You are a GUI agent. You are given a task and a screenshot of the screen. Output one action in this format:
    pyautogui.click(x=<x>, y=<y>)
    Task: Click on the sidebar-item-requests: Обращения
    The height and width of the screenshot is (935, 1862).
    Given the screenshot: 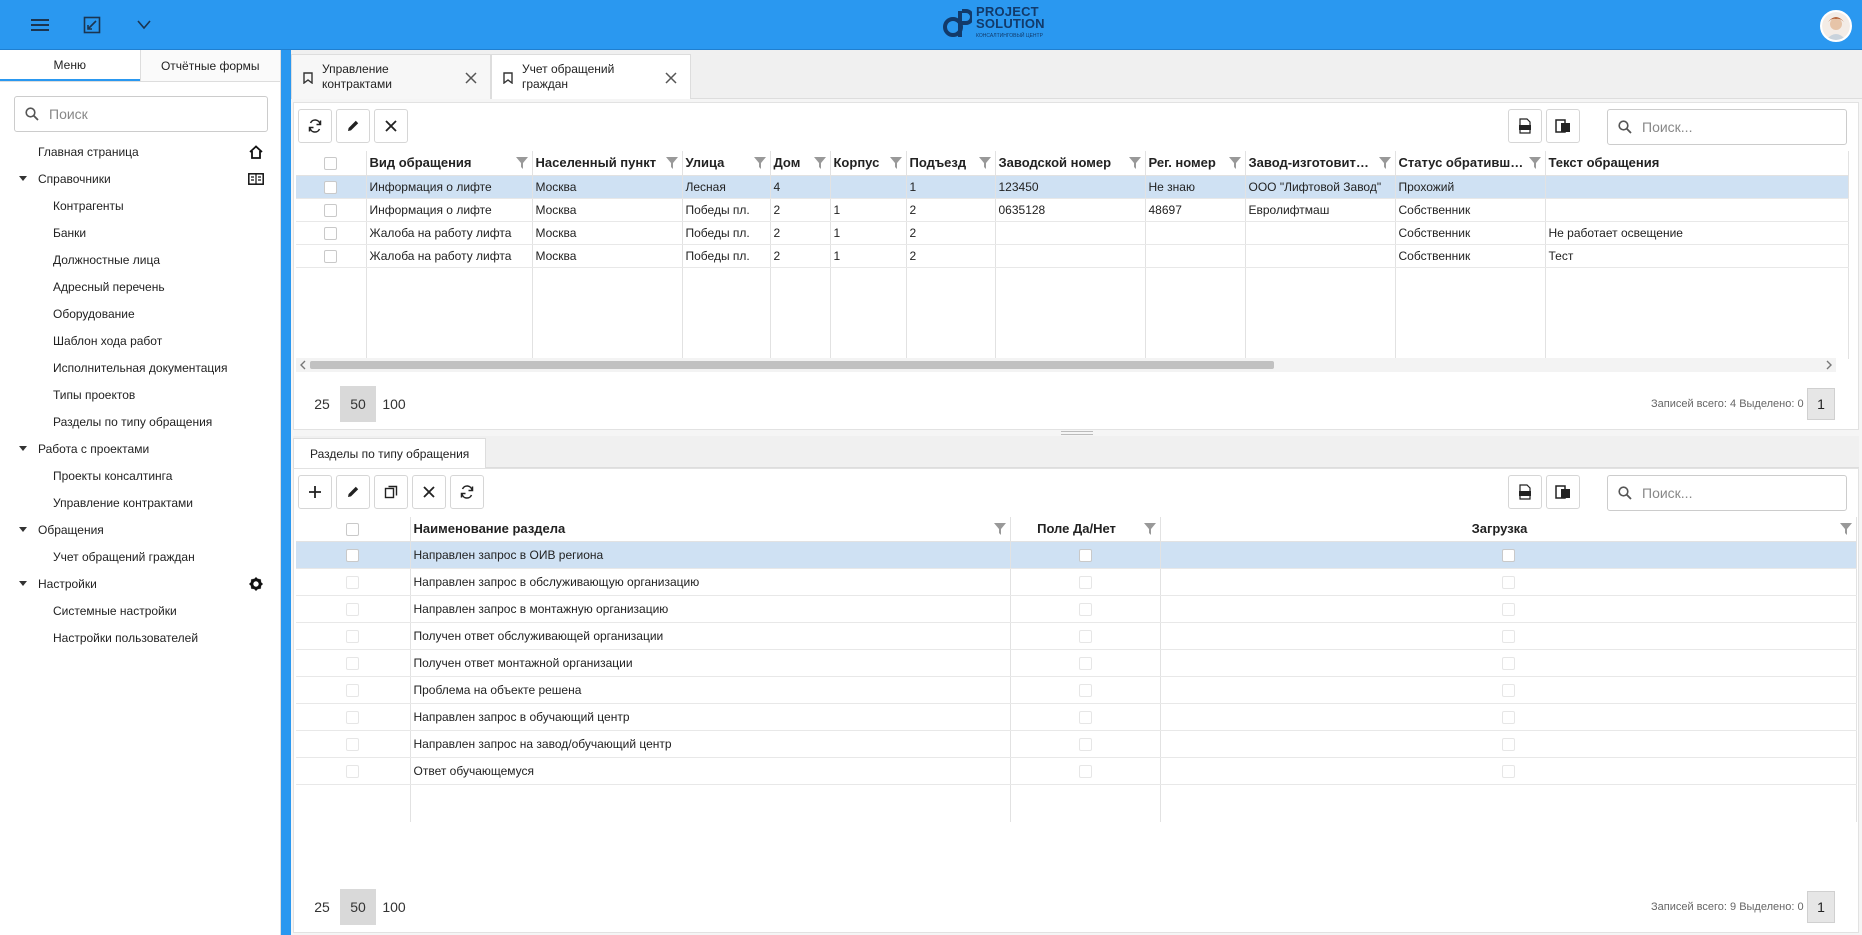 What is the action you would take?
    pyautogui.click(x=140, y=529)
    